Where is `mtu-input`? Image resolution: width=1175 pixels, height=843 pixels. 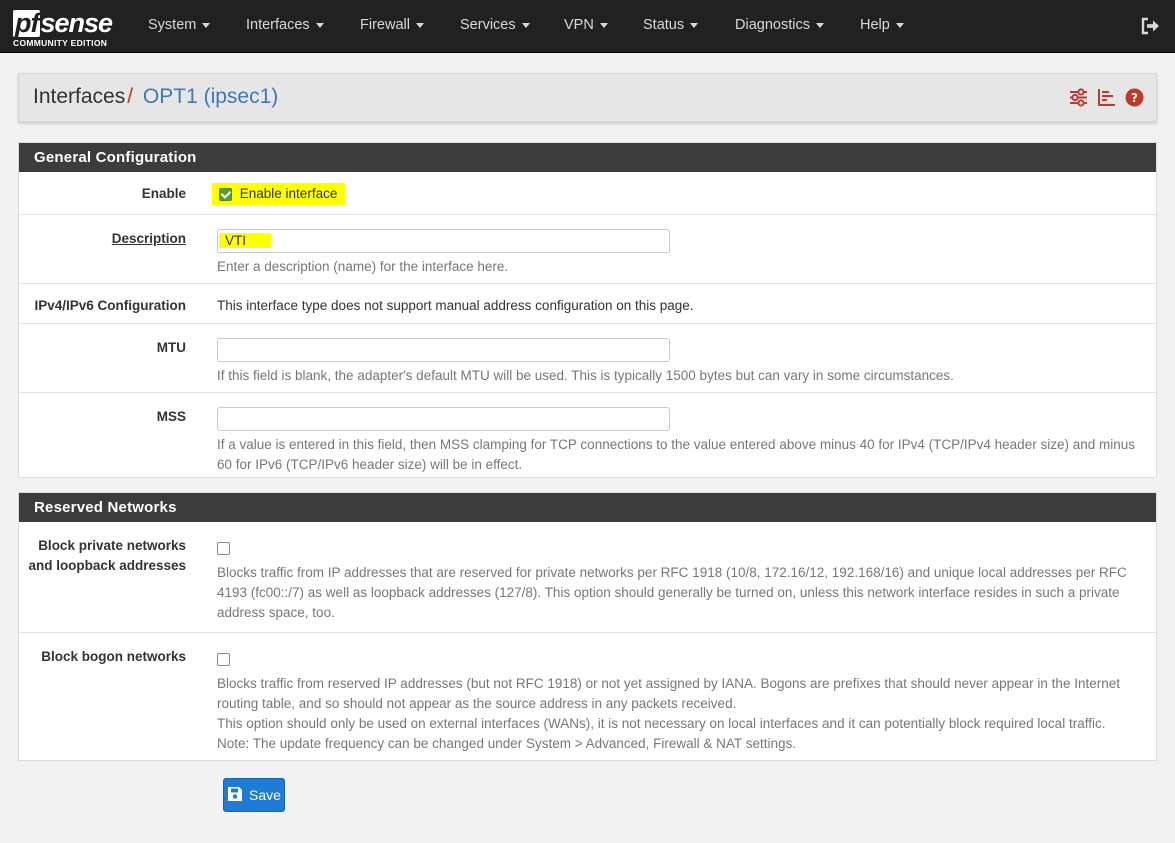 mtu-input is located at coordinates (443, 350).